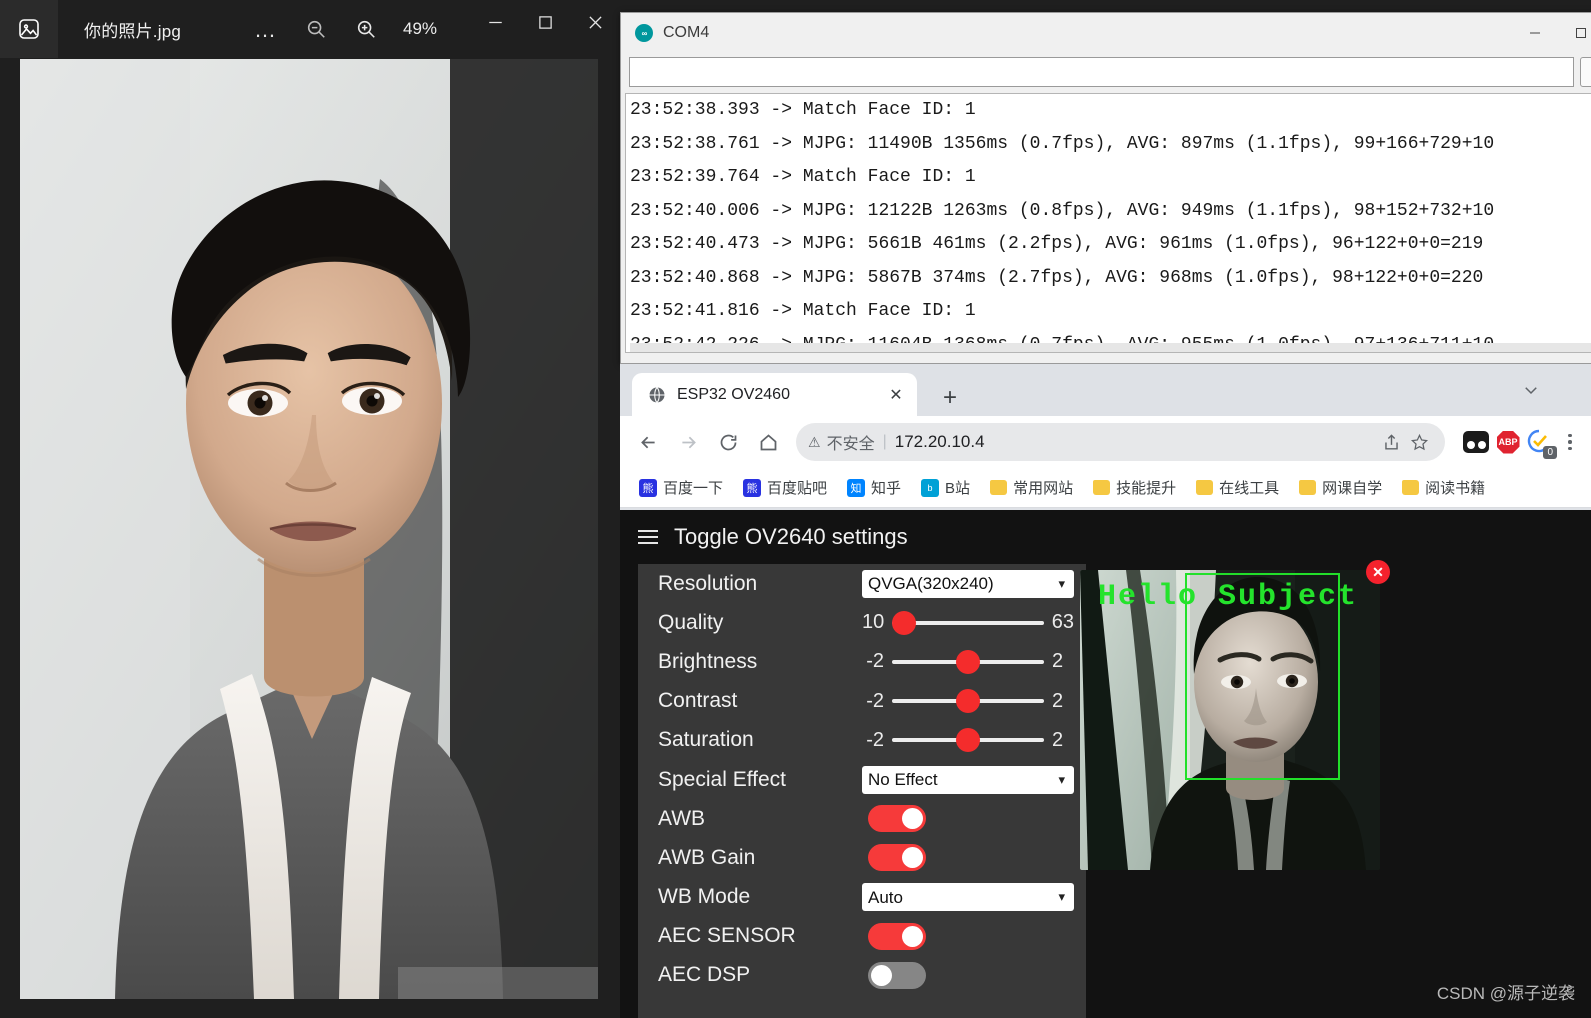 This screenshot has width=1591, height=1018. What do you see at coordinates (886, 488) in the screenshot?
I see `bookmark-label: 知乎` at bounding box center [886, 488].